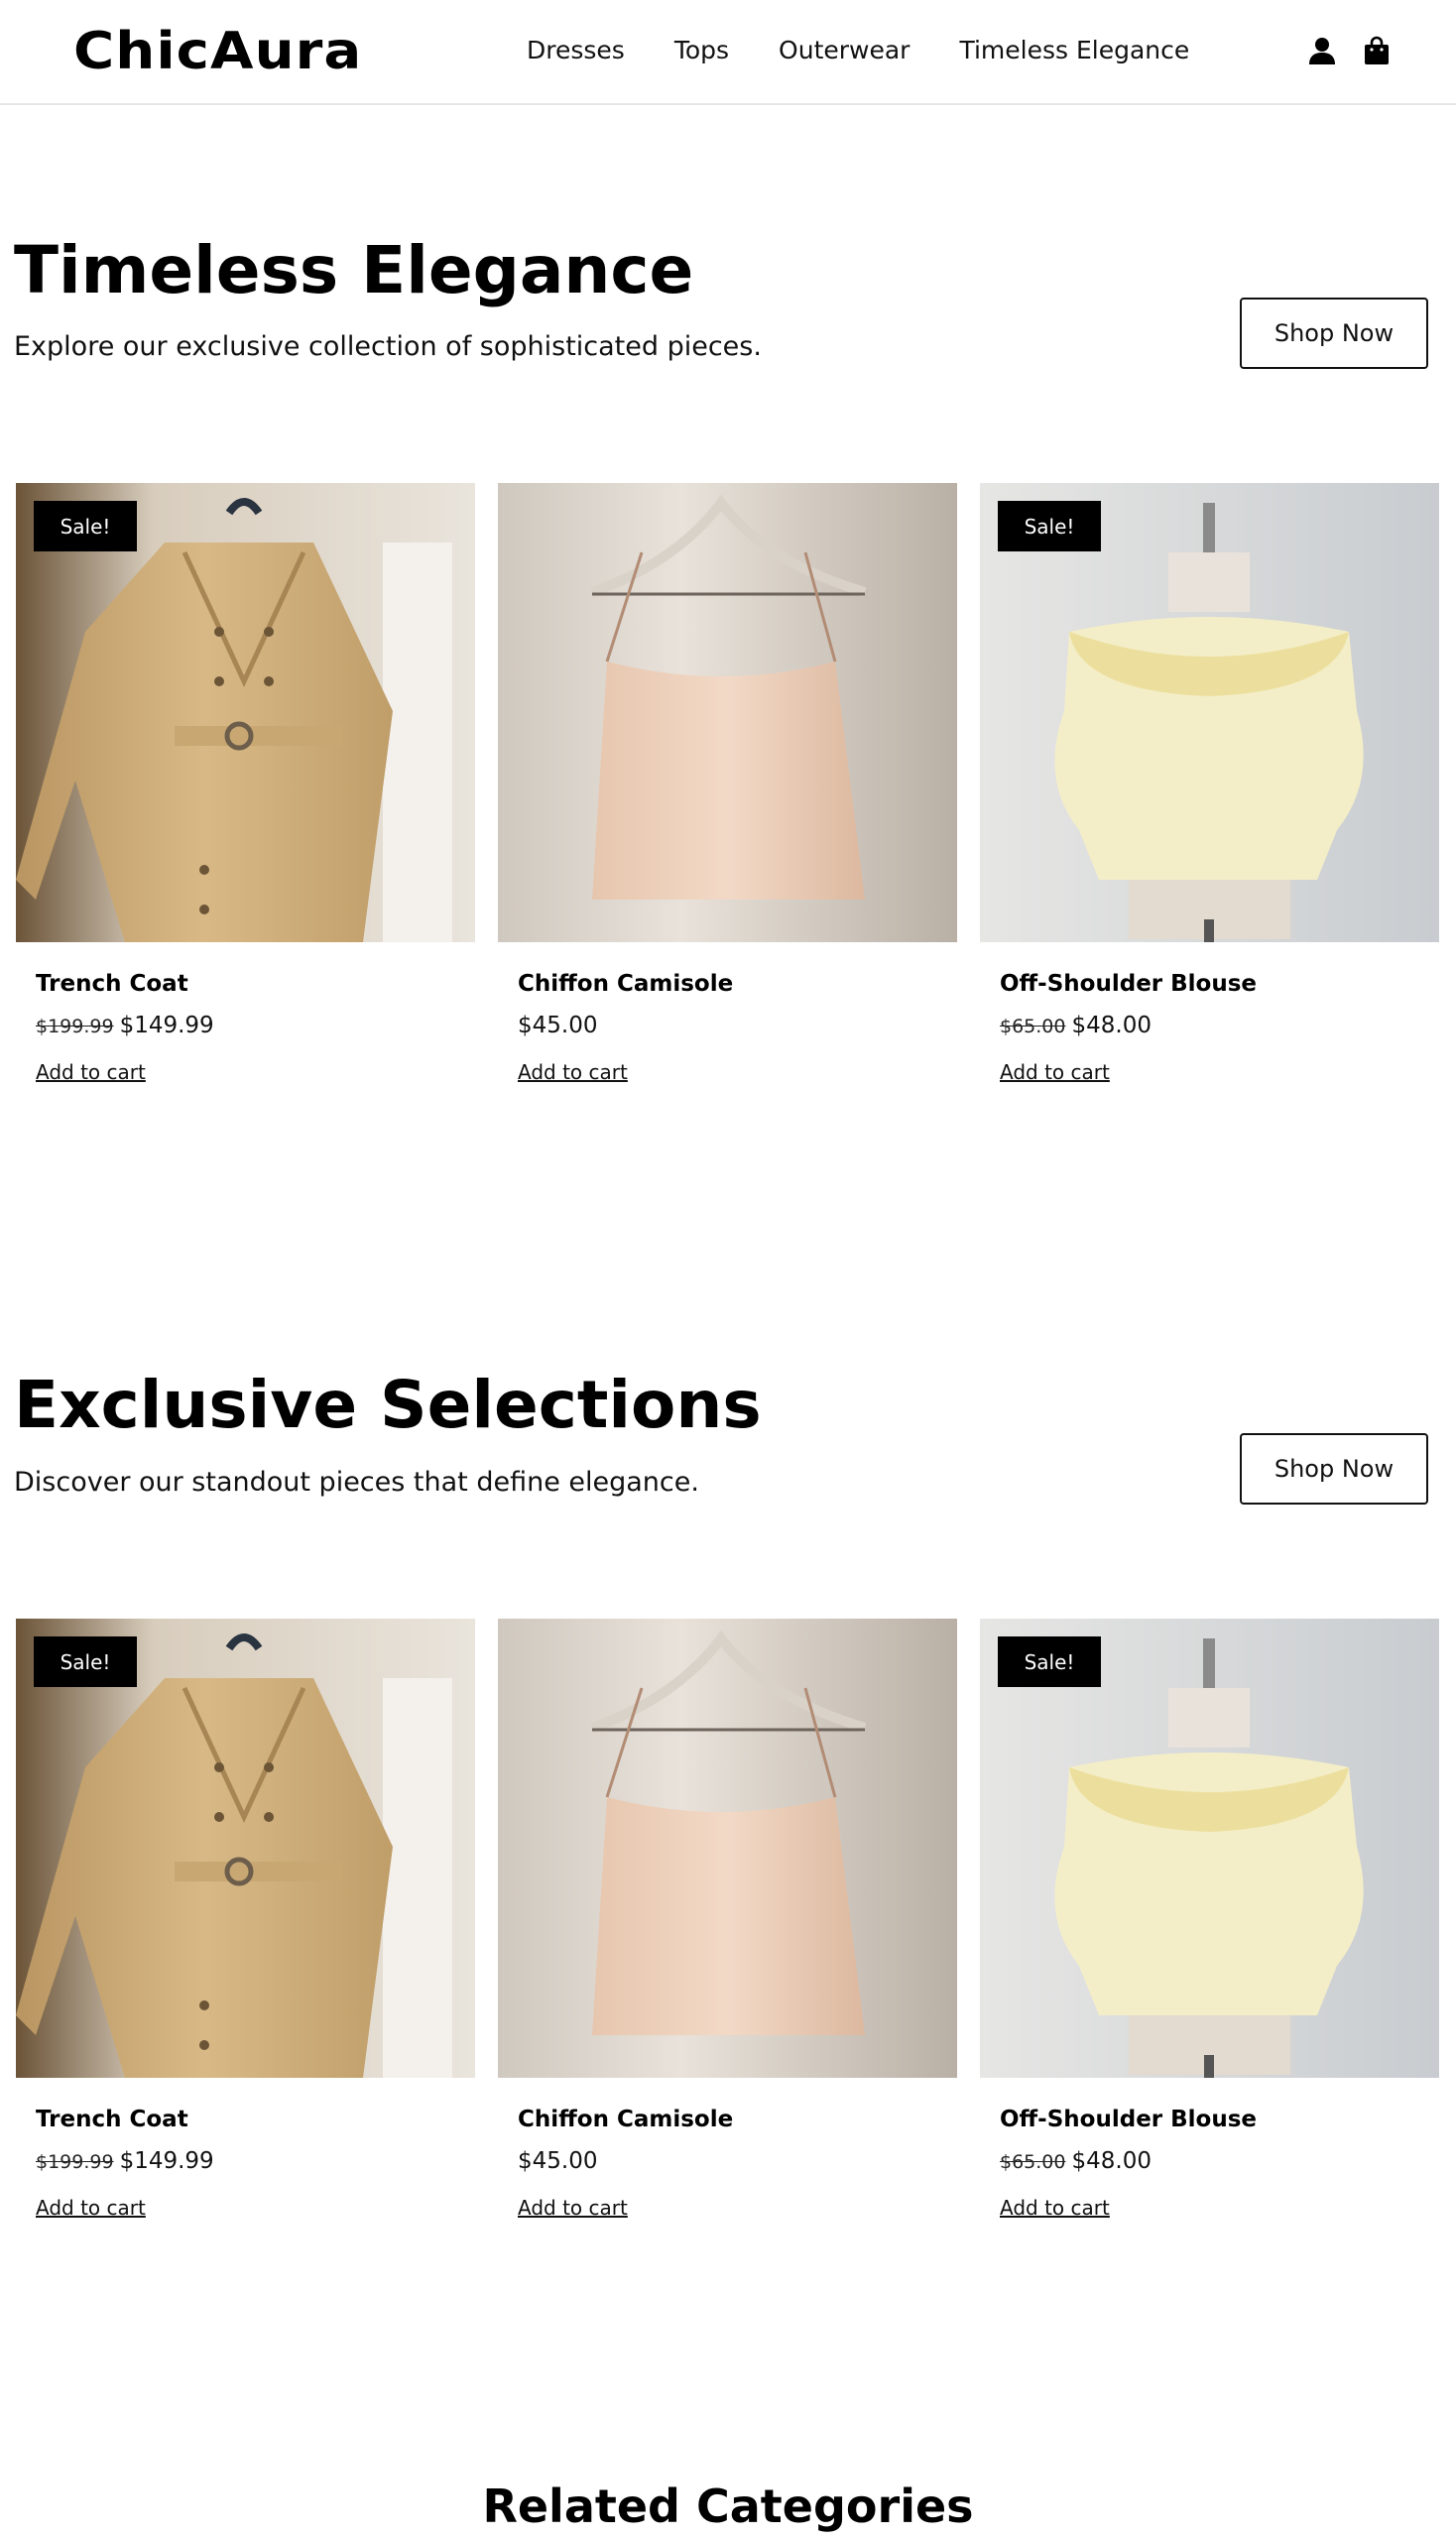  I want to click on header-icons, so click(1349, 51).